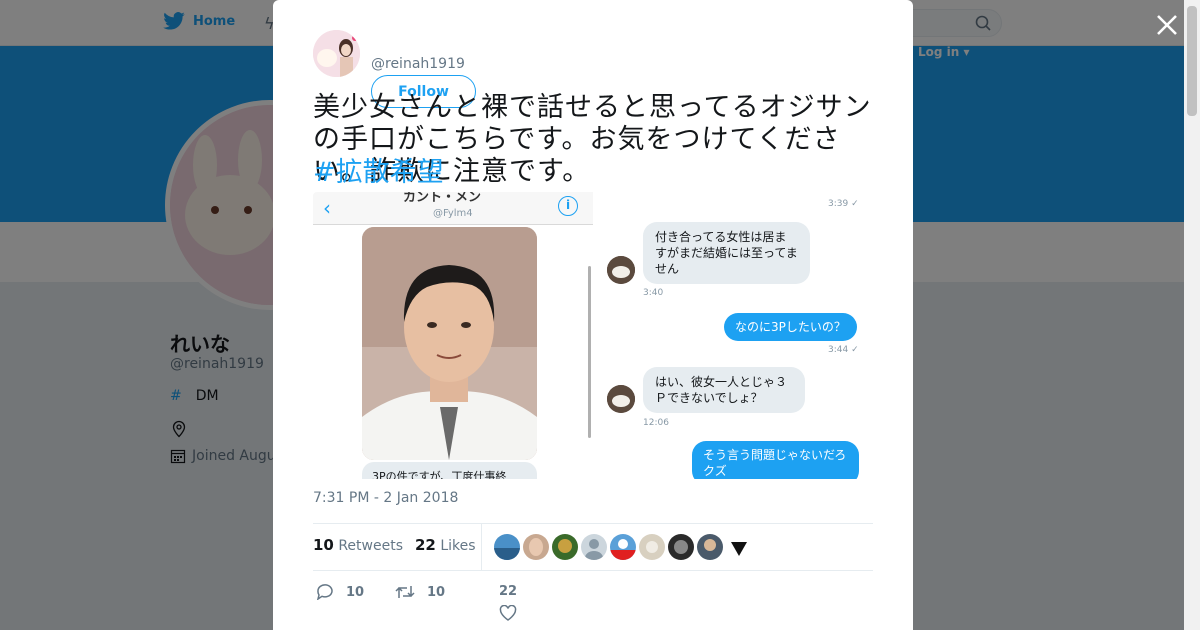 The height and width of the screenshot is (630, 1200). What do you see at coordinates (420, 592) in the screenshot?
I see `retweet-action: 10` at bounding box center [420, 592].